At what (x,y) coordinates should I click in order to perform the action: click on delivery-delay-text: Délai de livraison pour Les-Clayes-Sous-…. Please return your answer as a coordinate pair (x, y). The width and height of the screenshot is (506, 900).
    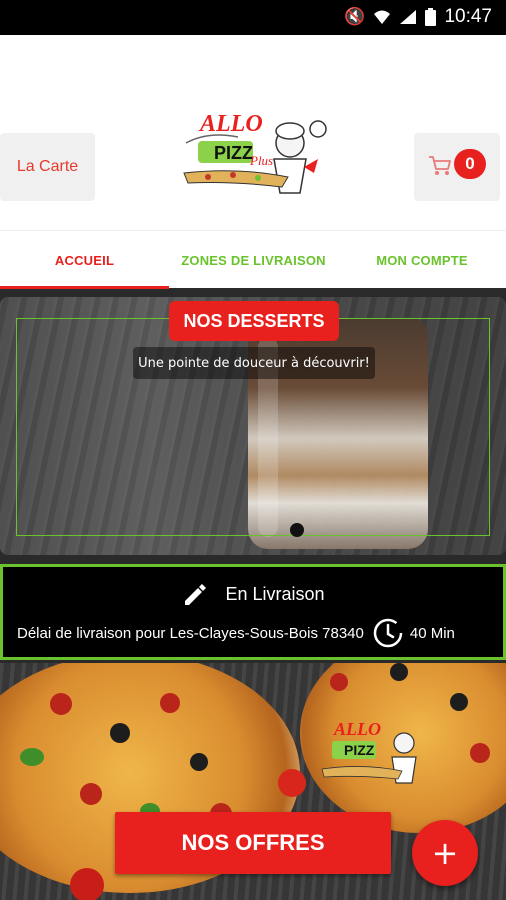
    Looking at the image, I should click on (190, 633).